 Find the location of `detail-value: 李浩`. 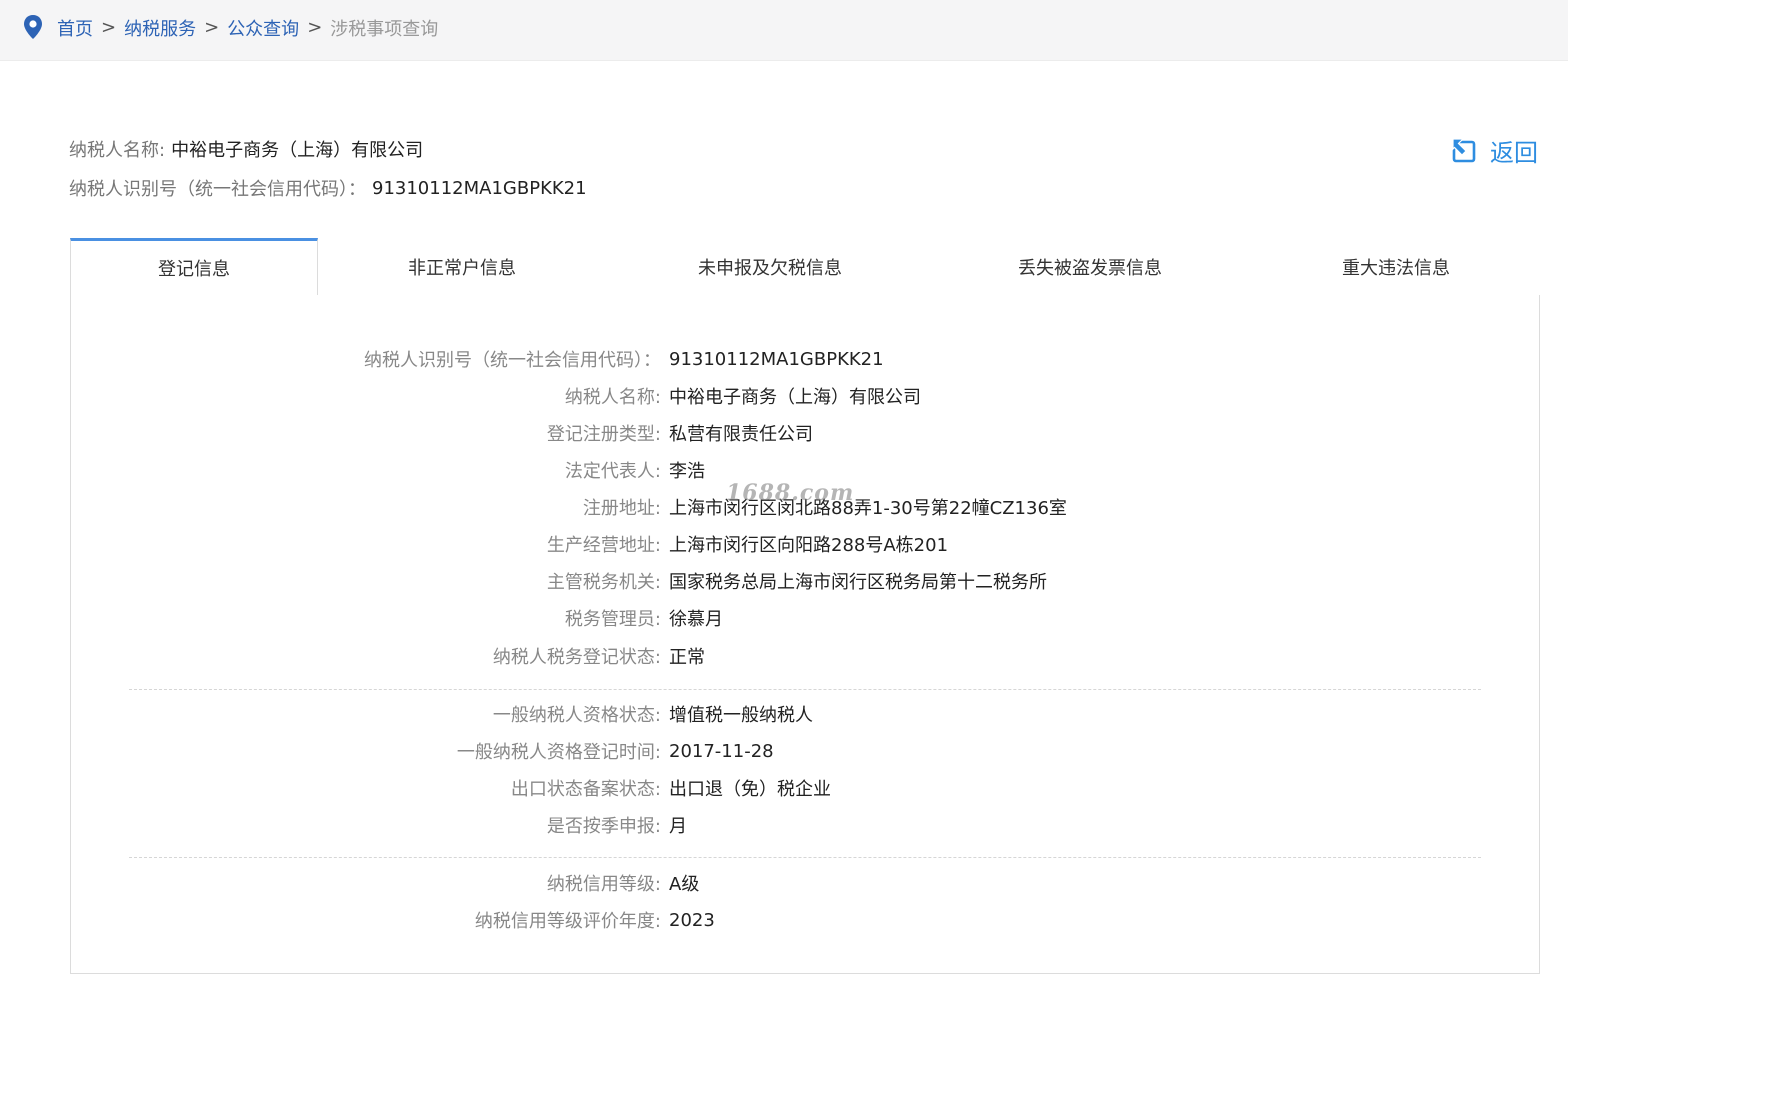

detail-value: 李浩 is located at coordinates (687, 471).